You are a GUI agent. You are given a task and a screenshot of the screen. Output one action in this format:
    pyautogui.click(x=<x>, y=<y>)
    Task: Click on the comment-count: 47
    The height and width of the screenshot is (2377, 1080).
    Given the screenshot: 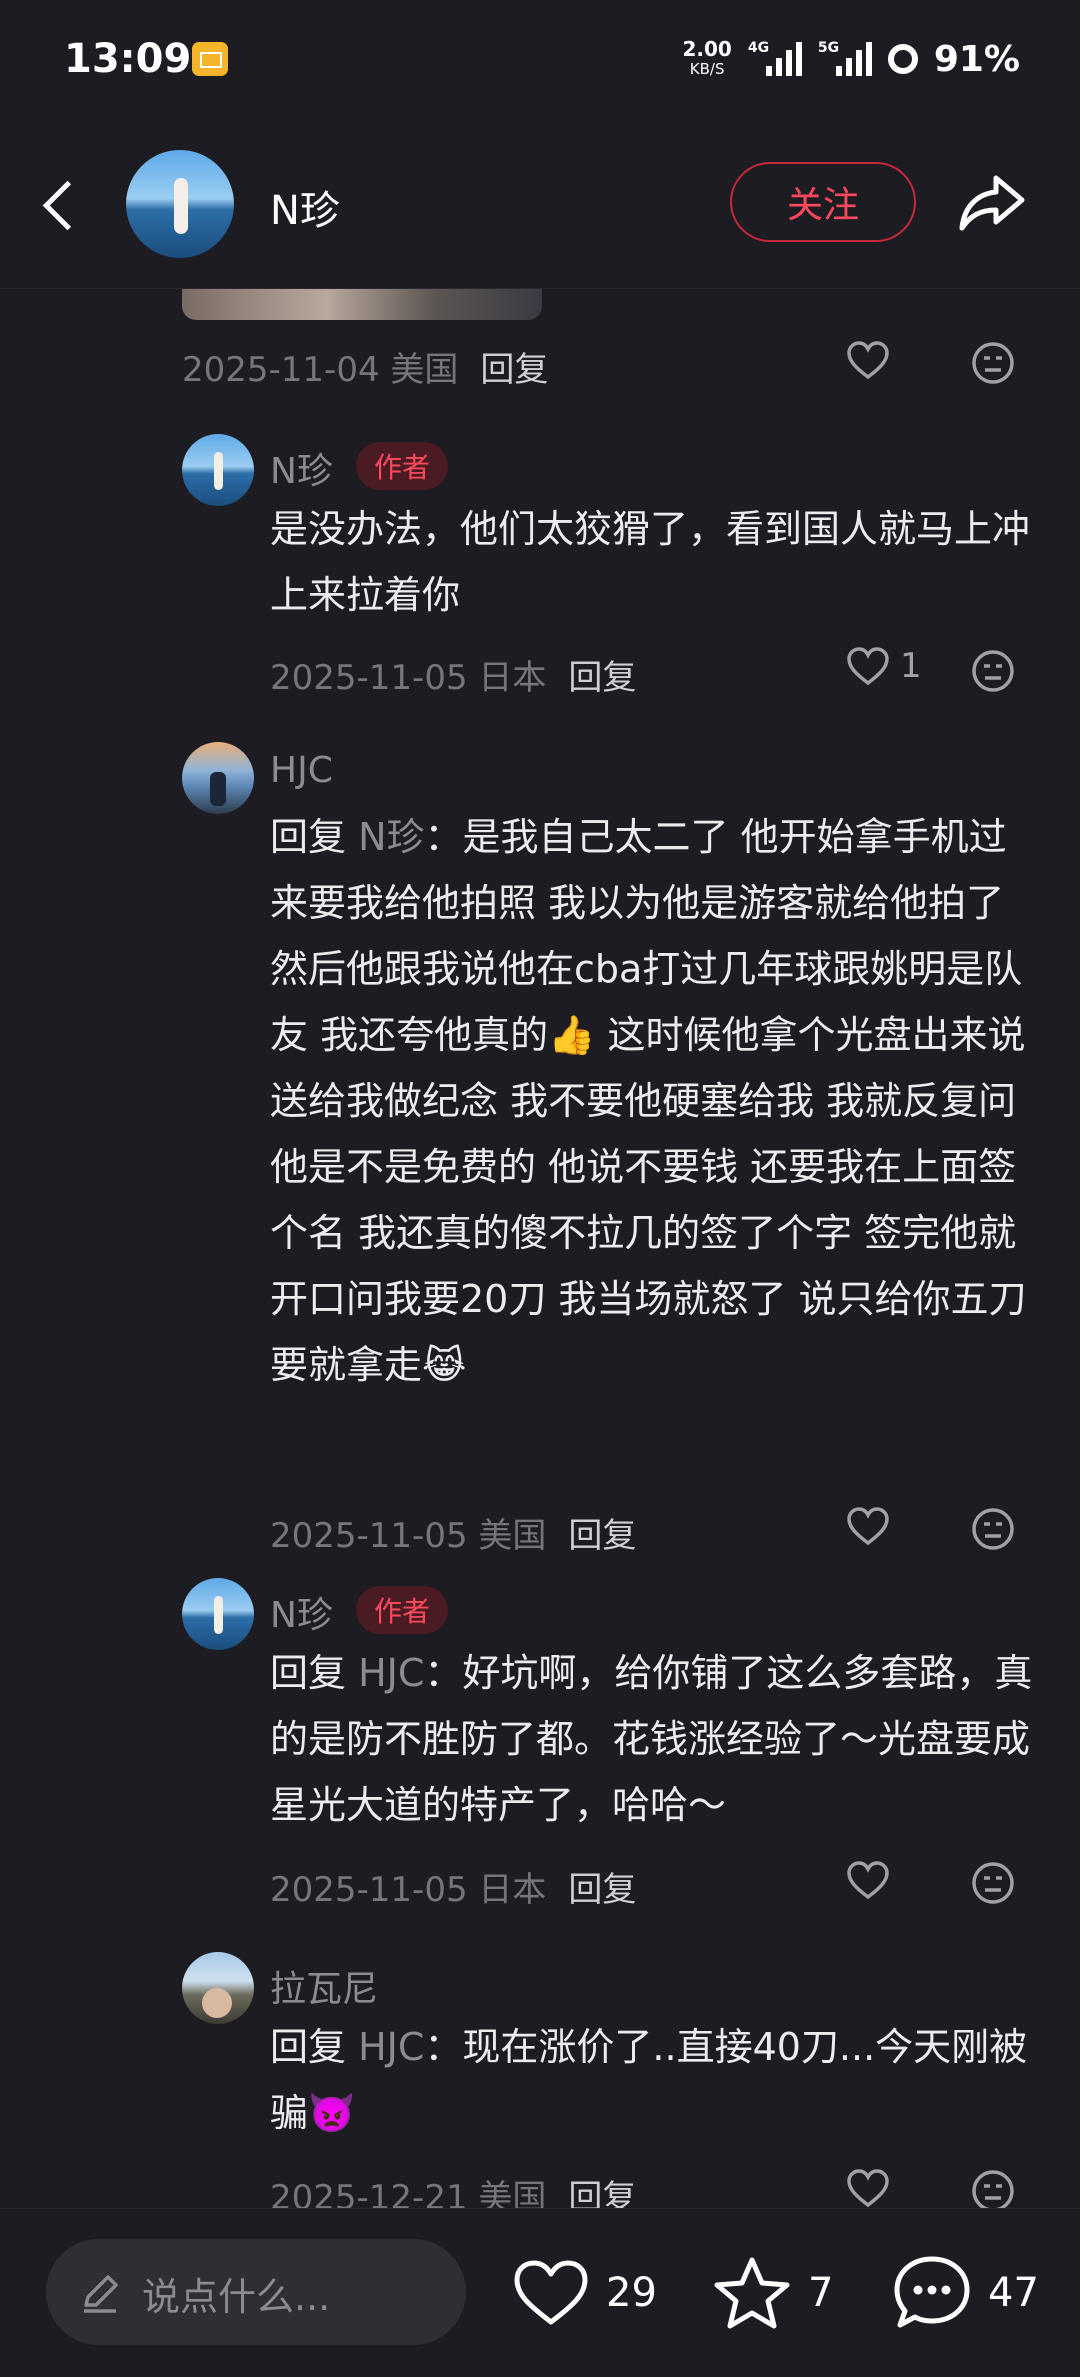 What is the action you would take?
    pyautogui.click(x=1013, y=2293)
    